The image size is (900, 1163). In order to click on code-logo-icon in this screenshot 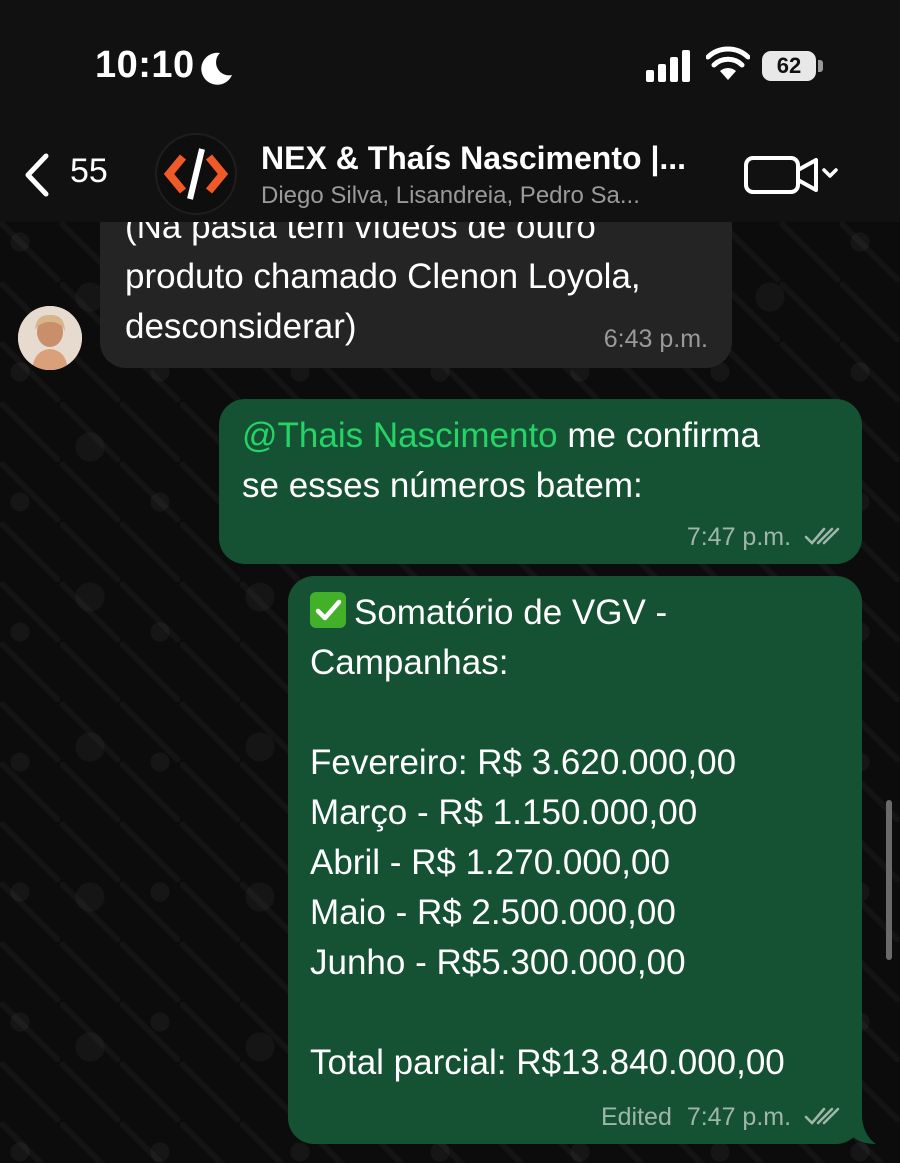, I will do `click(196, 174)`.